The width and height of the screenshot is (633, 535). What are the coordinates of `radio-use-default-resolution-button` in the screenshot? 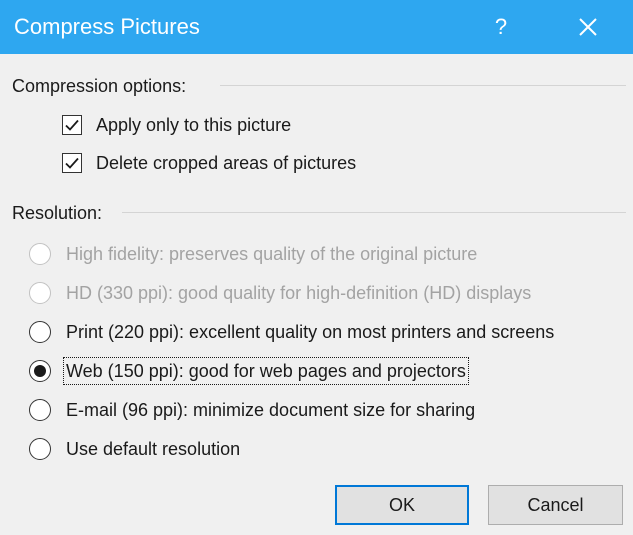 It's located at (40, 449).